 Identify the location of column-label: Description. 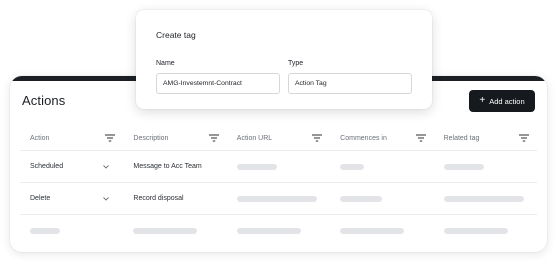
(151, 138).